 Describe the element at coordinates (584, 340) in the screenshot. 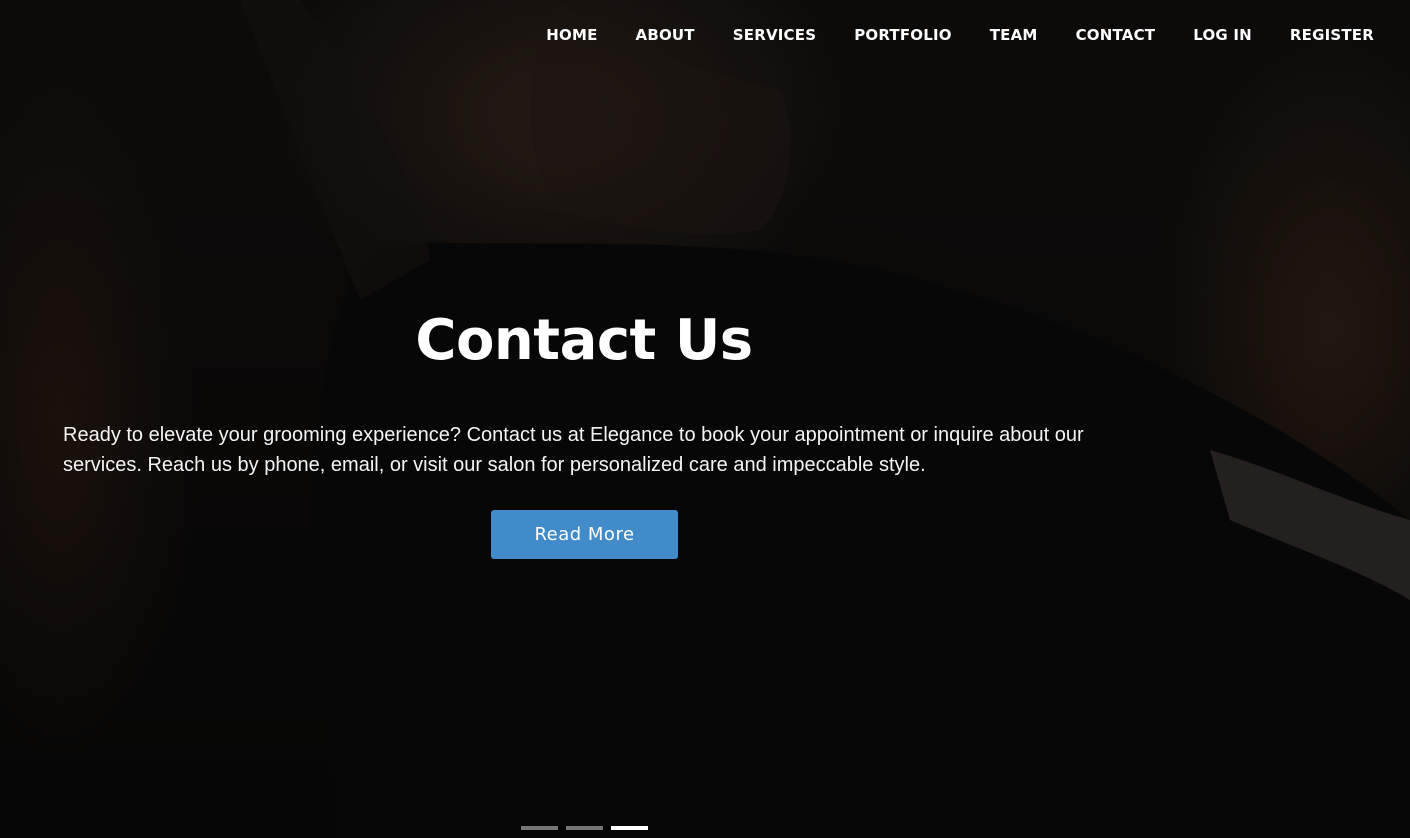

I see `hero-title: Contact Us` at that location.